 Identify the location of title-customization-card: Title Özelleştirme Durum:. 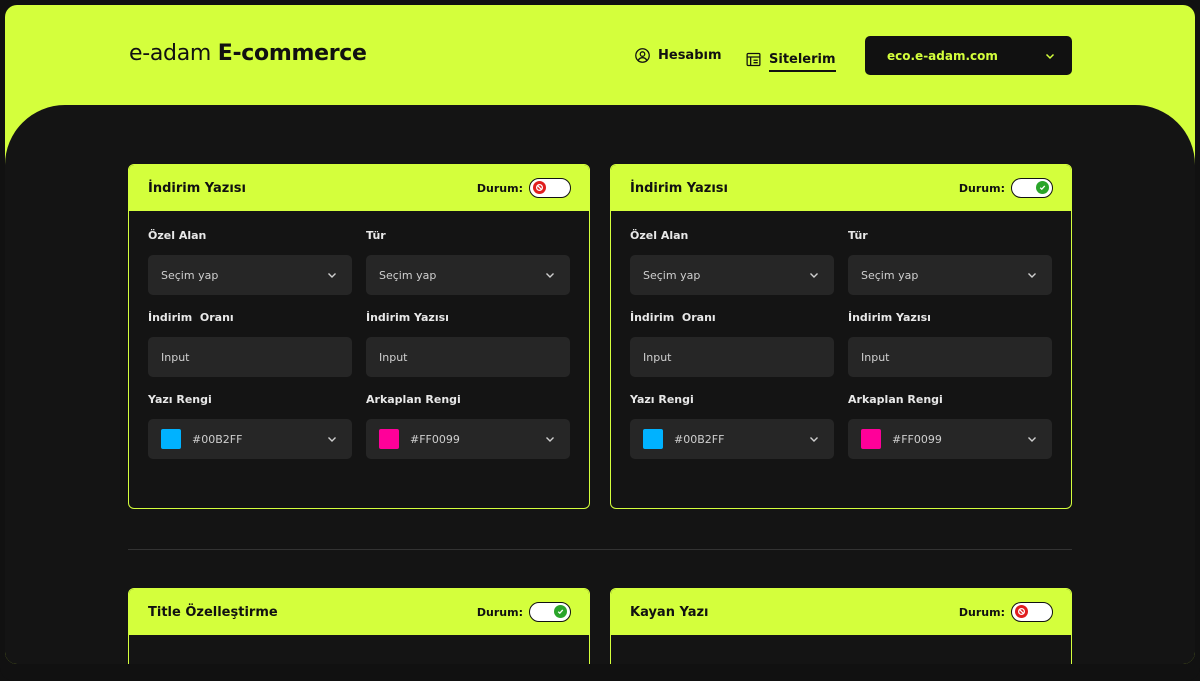
(359, 626).